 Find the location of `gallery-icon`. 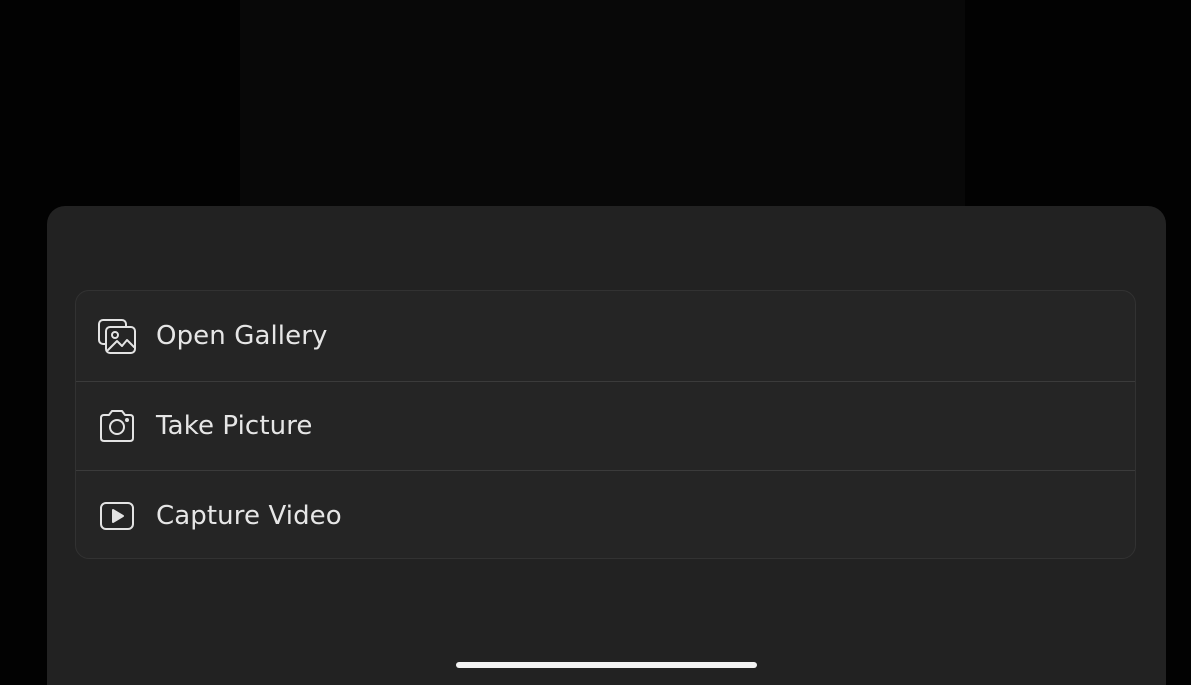

gallery-icon is located at coordinates (117, 336).